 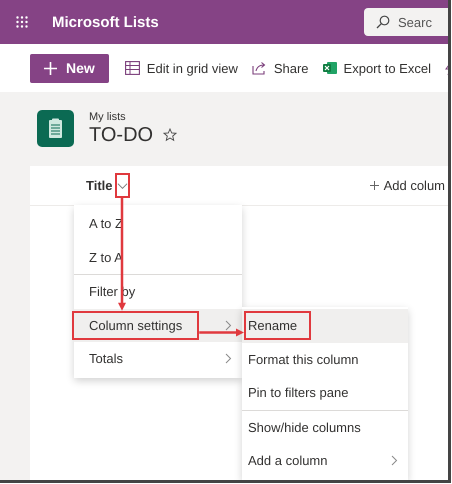 I want to click on annotation-arrow, so click(x=221, y=332).